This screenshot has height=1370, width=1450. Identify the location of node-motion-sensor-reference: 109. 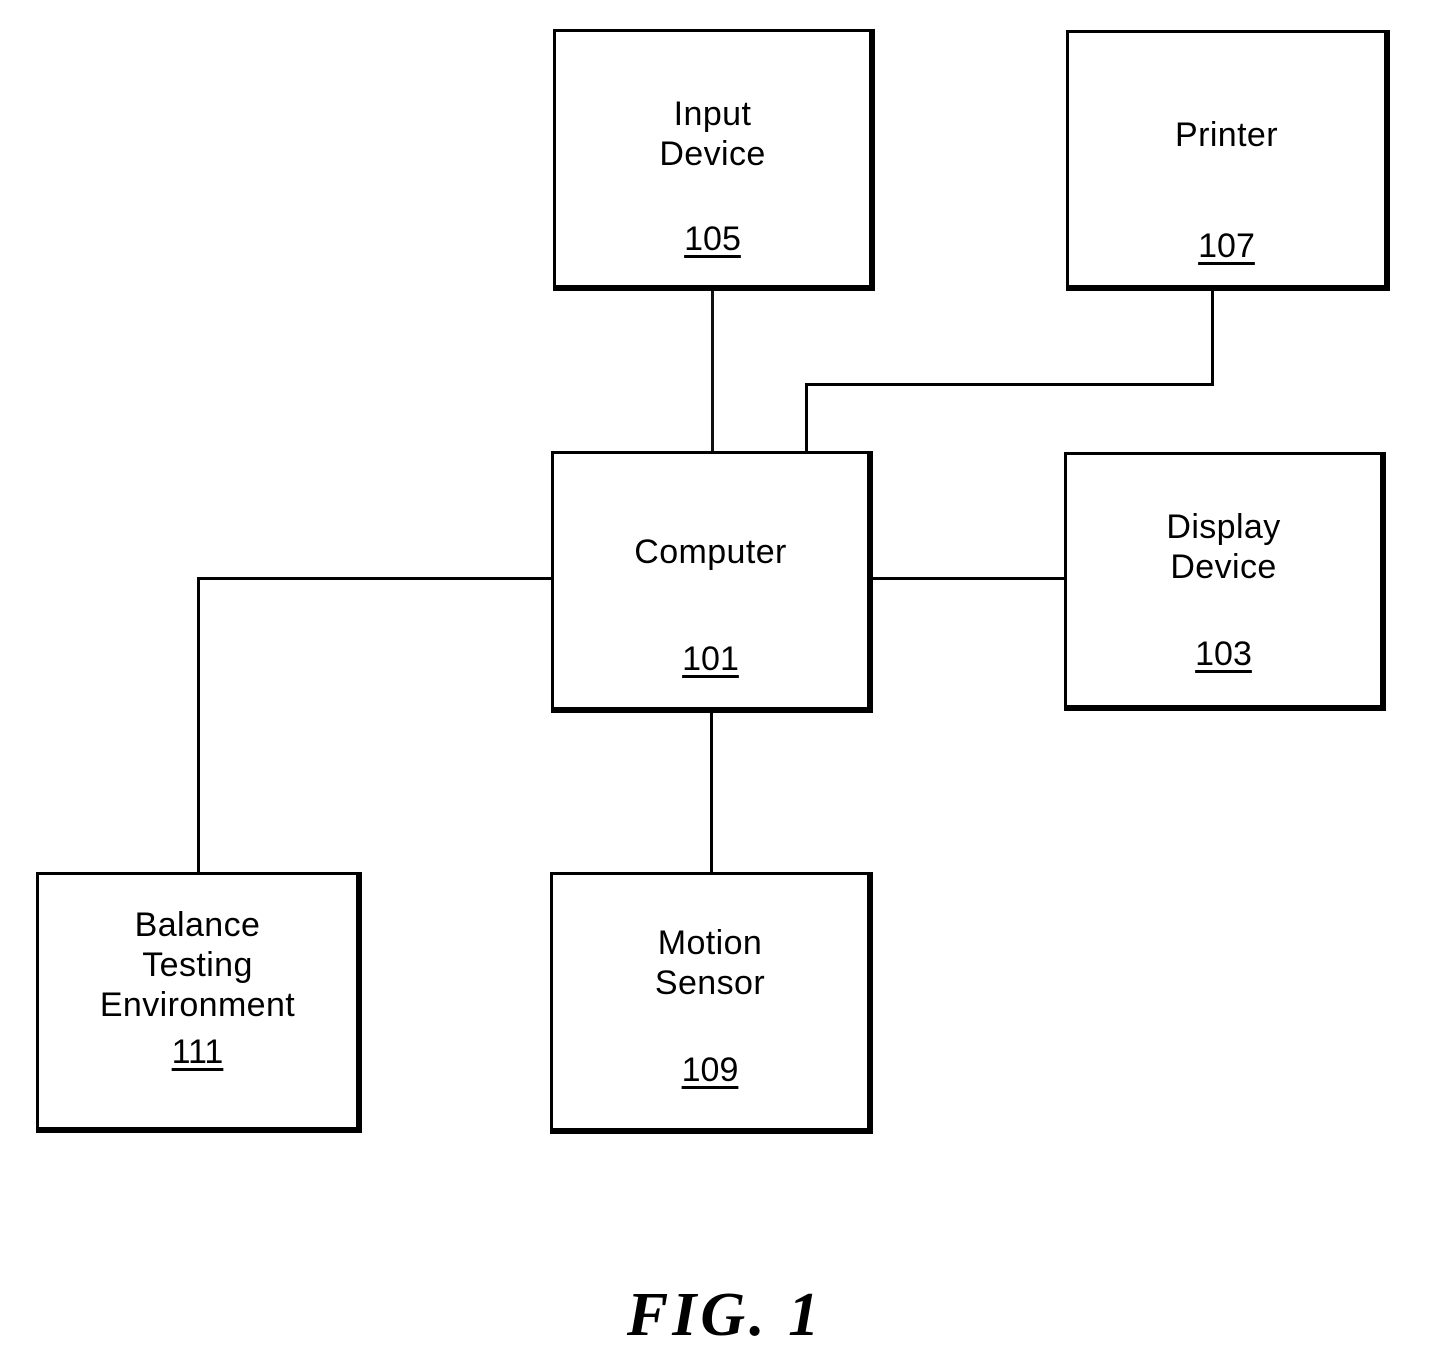
(710, 1070).